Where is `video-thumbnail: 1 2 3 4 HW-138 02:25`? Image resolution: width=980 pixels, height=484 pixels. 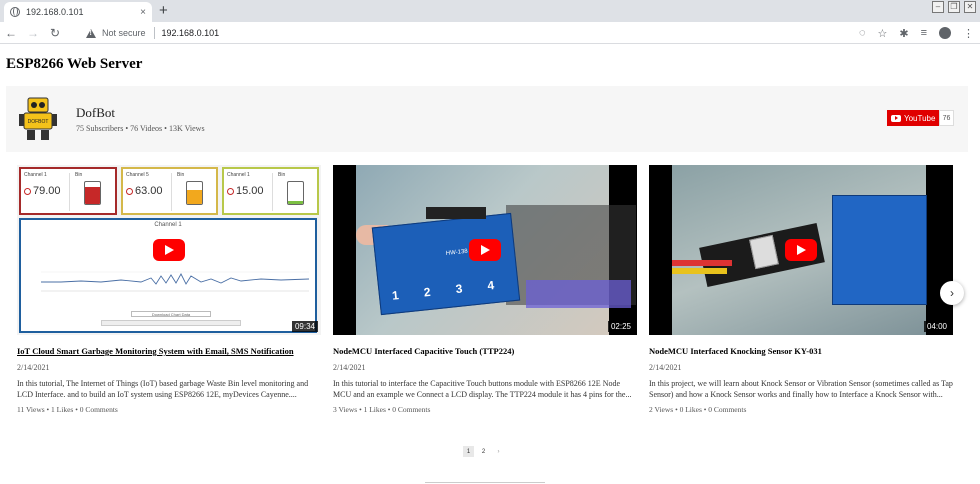 video-thumbnail: 1 2 3 4 HW-138 02:25 is located at coordinates (485, 250).